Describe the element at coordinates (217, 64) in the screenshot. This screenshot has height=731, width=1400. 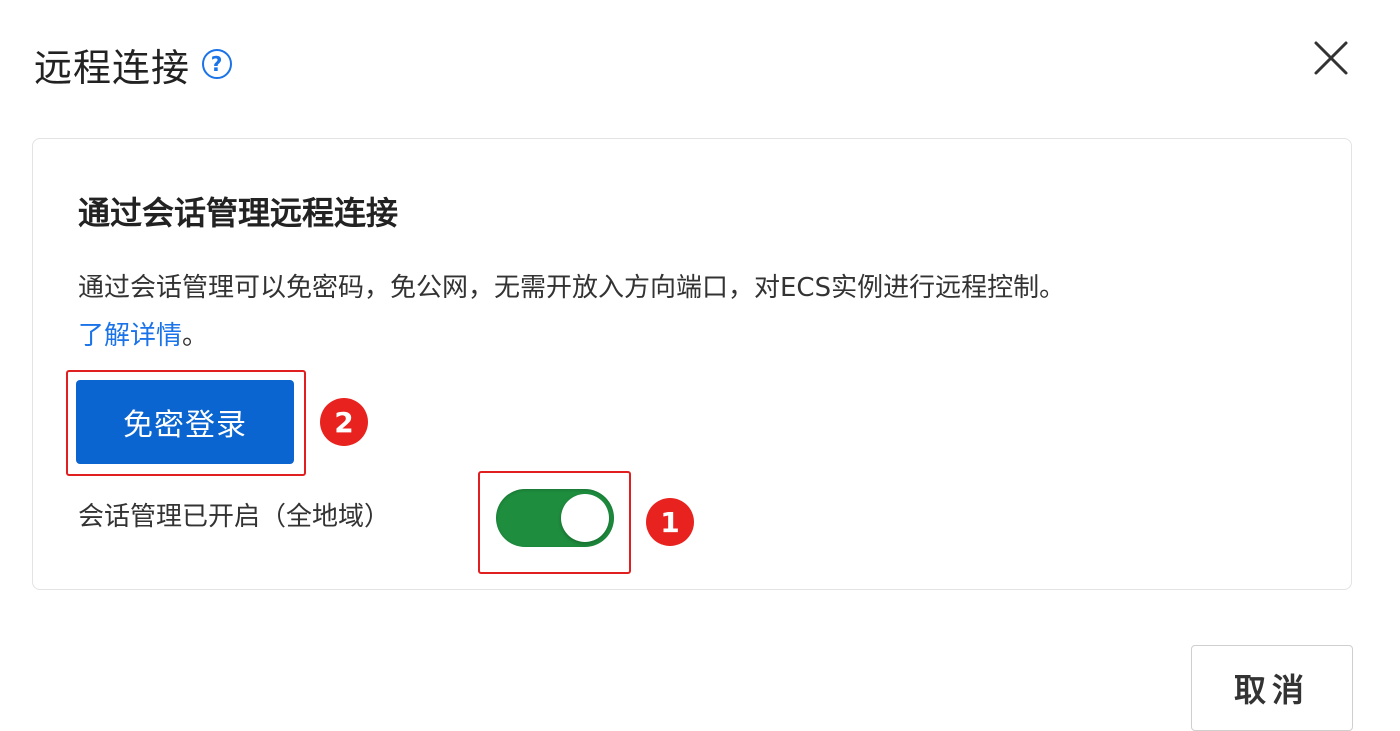
I see `question-circle-icon: ?` at that location.